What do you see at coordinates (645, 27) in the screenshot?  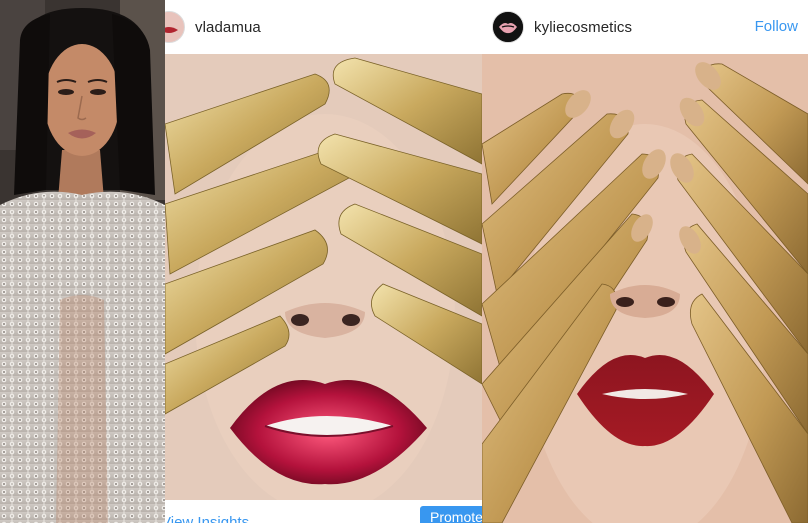 I see `post-header: kyliecosmetics Follow` at bounding box center [645, 27].